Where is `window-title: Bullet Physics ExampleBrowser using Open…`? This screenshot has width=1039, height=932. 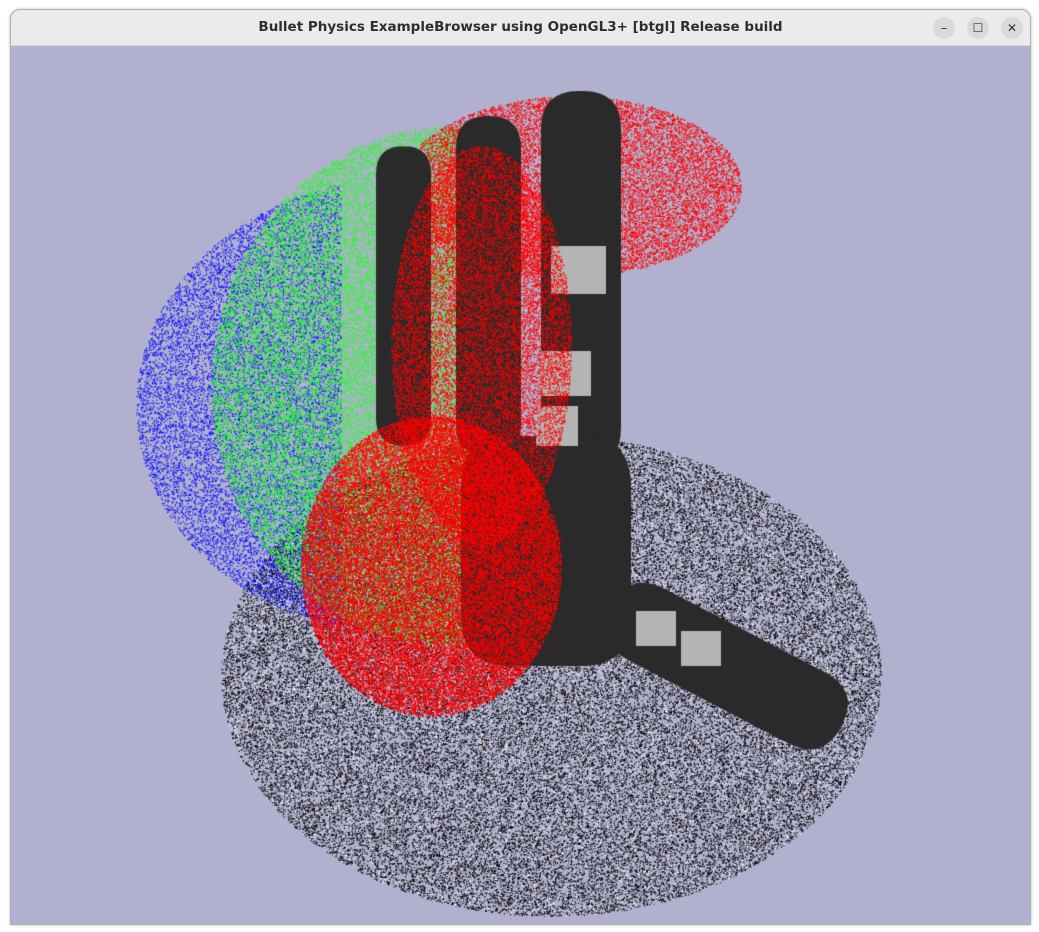 window-title: Bullet Physics ExampleBrowser using Open… is located at coordinates (520, 27).